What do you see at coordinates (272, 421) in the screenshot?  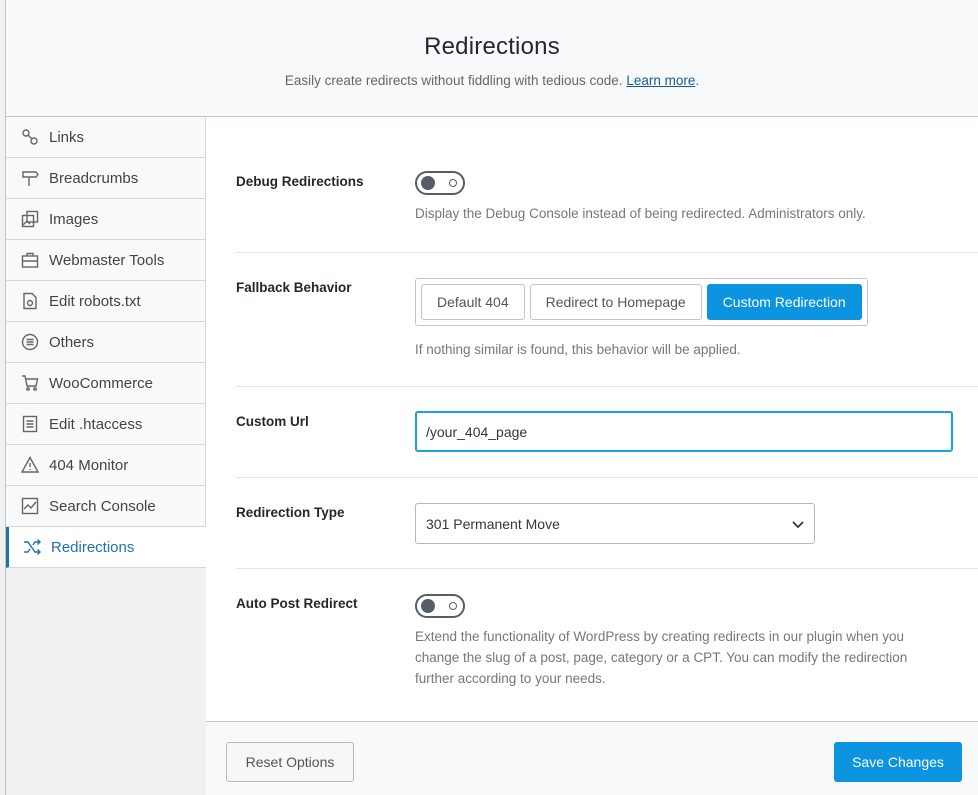 I see `custom-url-label: Custom Url` at bounding box center [272, 421].